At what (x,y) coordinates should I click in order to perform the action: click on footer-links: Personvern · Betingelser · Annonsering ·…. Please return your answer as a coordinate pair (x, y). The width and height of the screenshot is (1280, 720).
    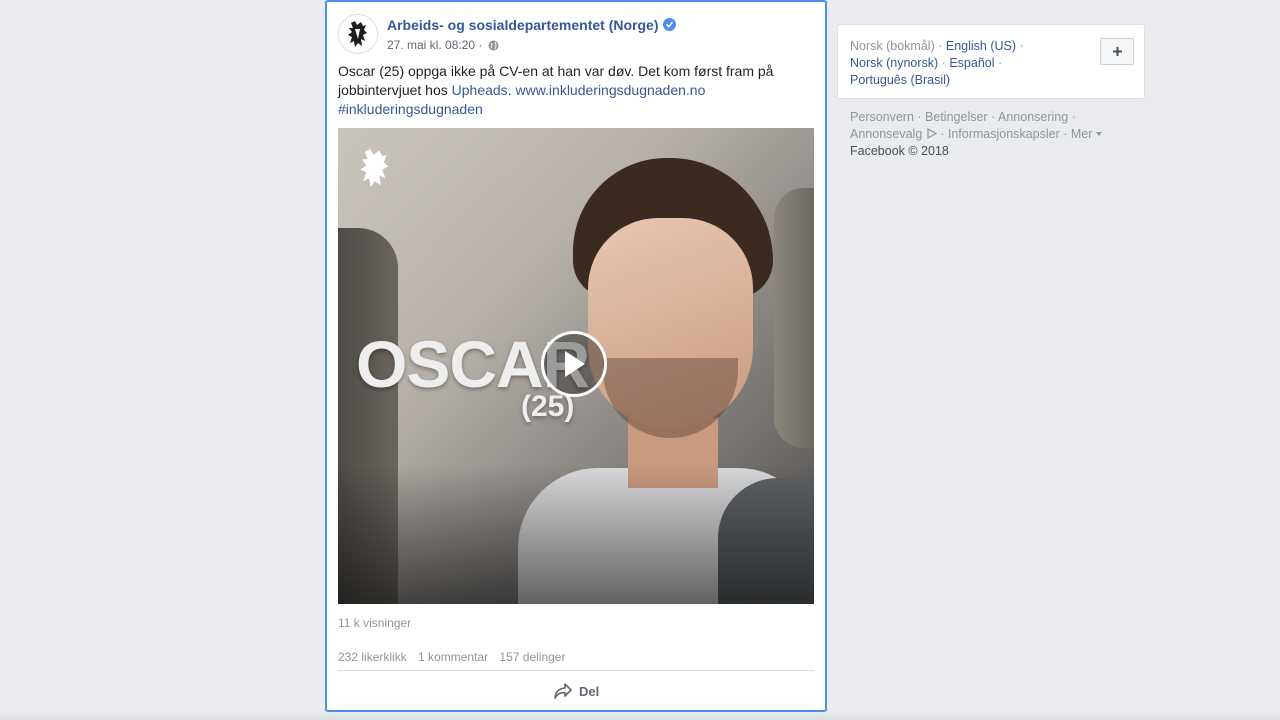
    Looking at the image, I should click on (995, 134).